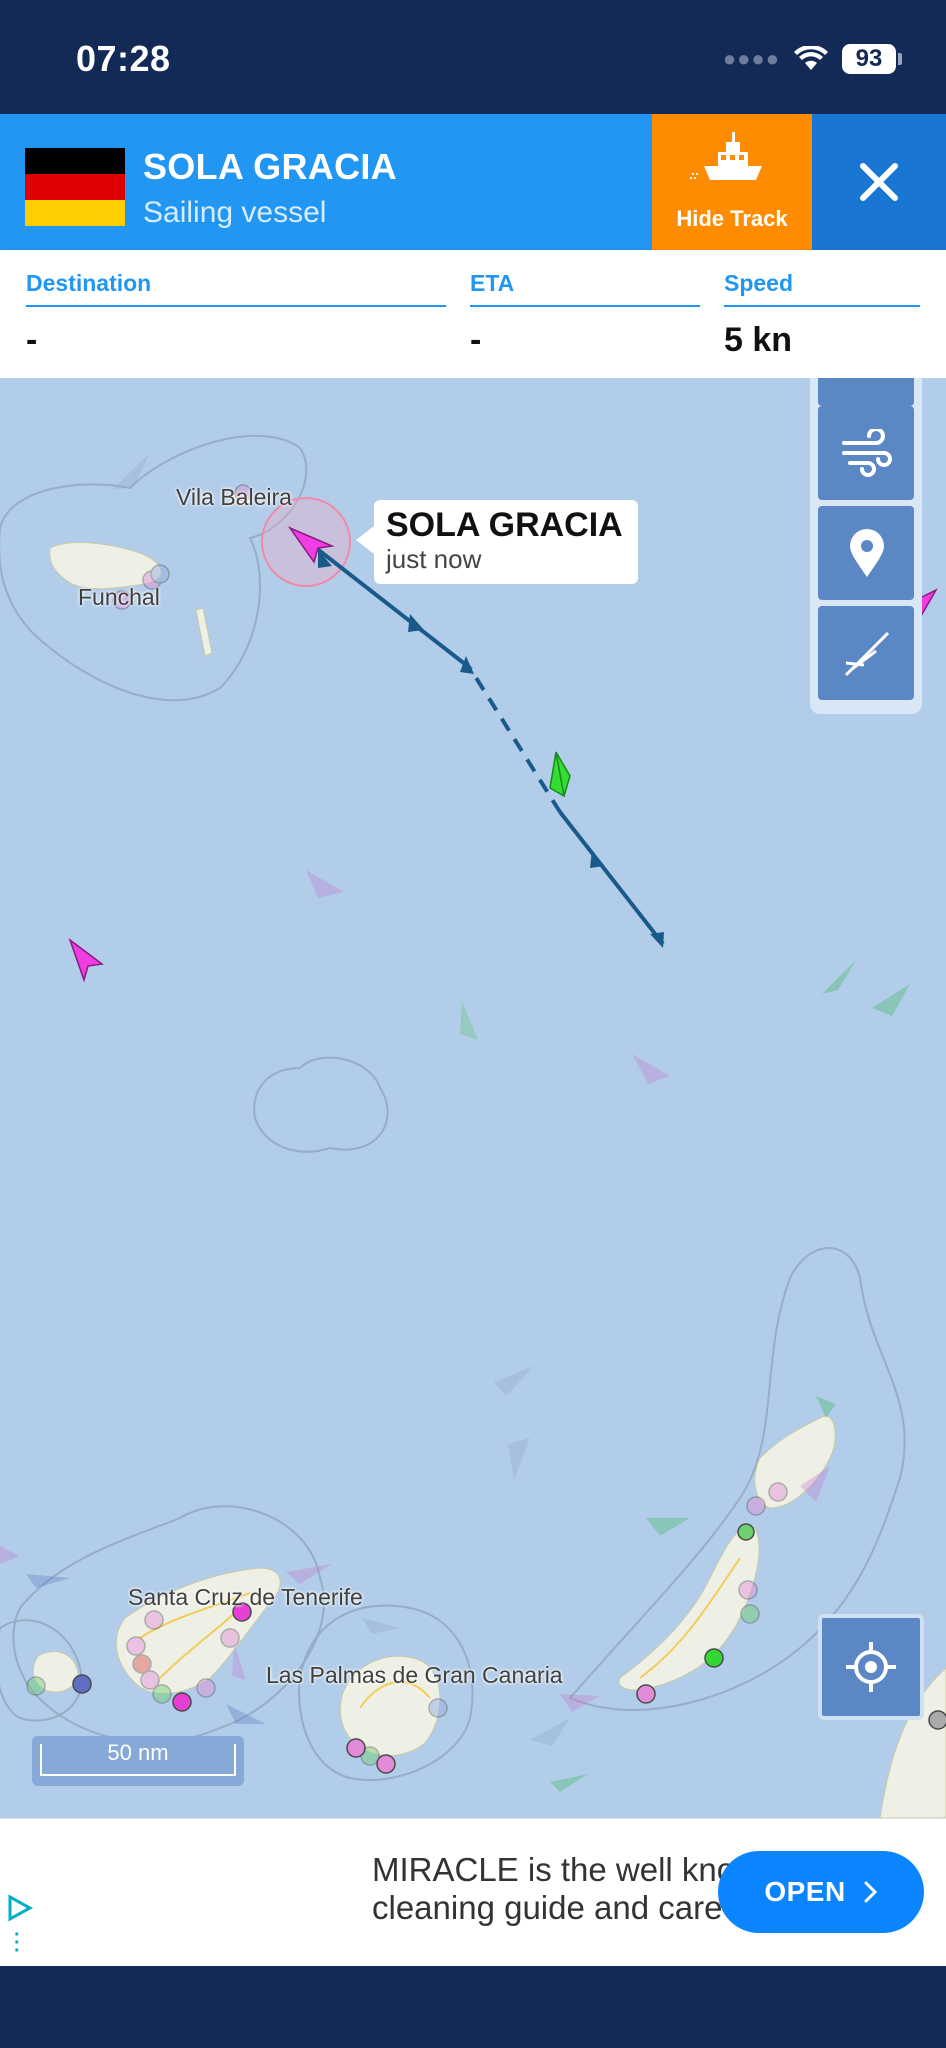 The height and width of the screenshot is (2048, 946). I want to click on map-scale-bar: 50 nm, so click(138, 1761).